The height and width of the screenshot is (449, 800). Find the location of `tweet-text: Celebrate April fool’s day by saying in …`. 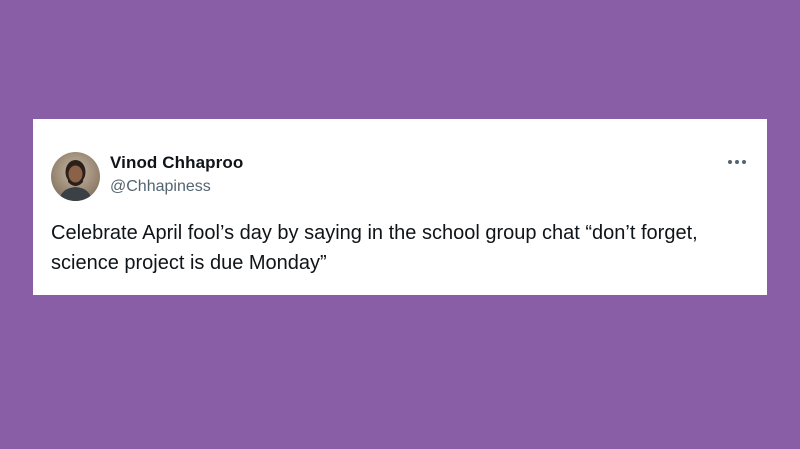

tweet-text: Celebrate April fool’s day by saying in … is located at coordinates (374, 248).